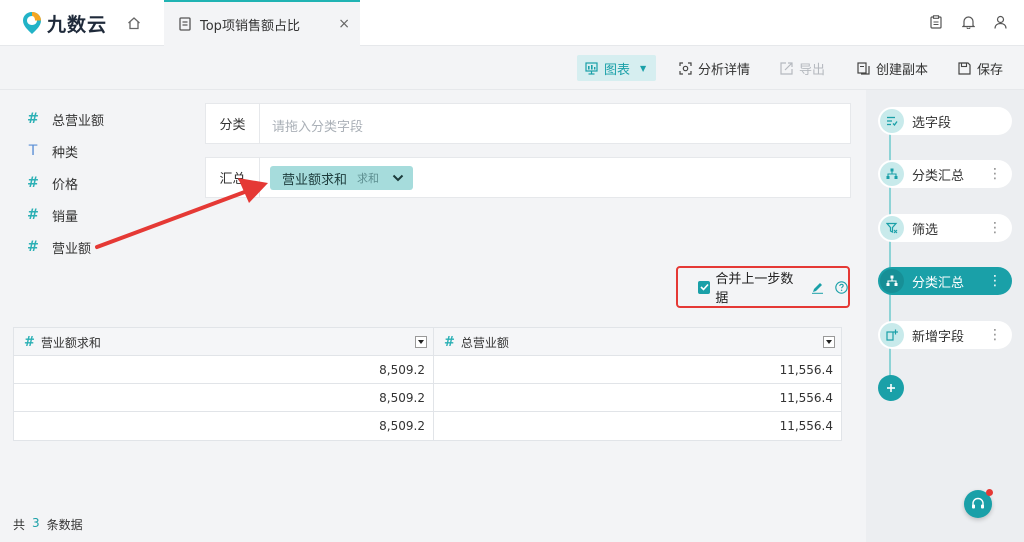 This screenshot has width=1024, height=542. Describe the element at coordinates (786, 68) in the screenshot. I see `export-icon` at that location.